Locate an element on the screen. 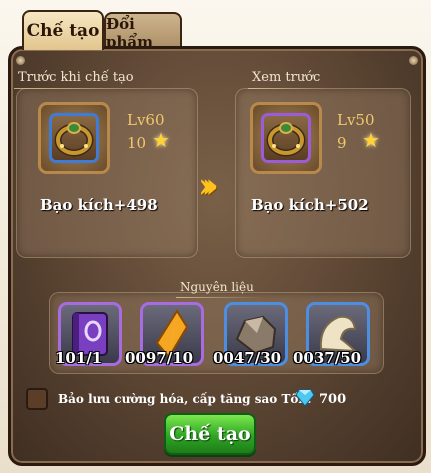  preview-stat-name: Bạo kích is located at coordinates (288, 205).